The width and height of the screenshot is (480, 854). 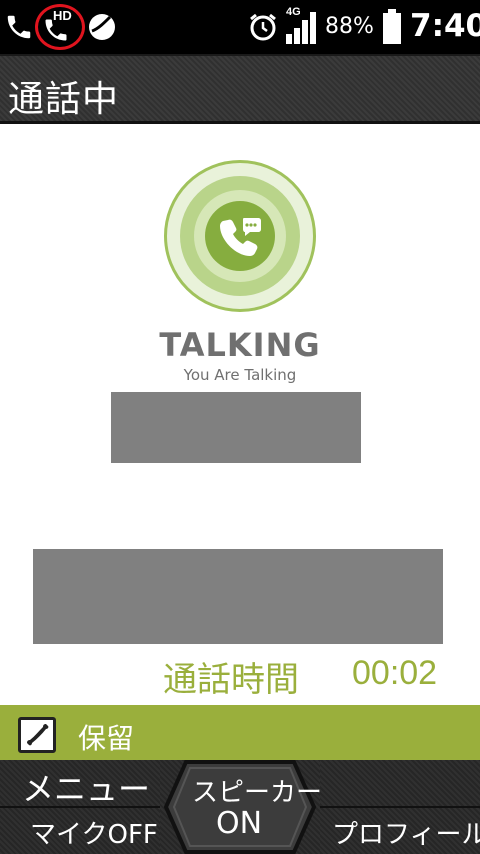 I want to click on status-bar: HD 4G 88% 7:40, so click(x=240, y=27).